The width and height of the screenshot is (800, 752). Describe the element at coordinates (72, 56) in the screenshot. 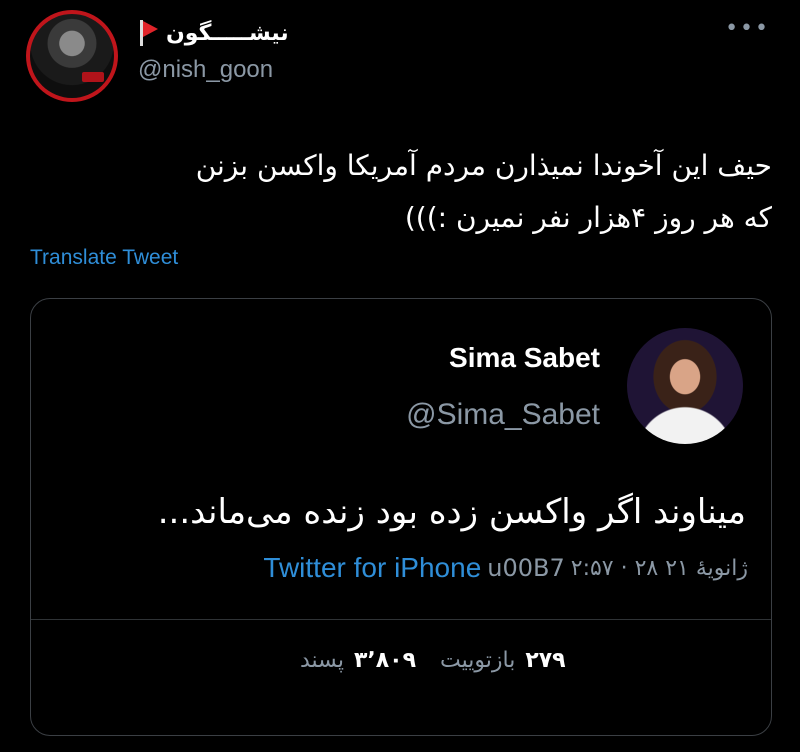

I see `author-avatar` at that location.